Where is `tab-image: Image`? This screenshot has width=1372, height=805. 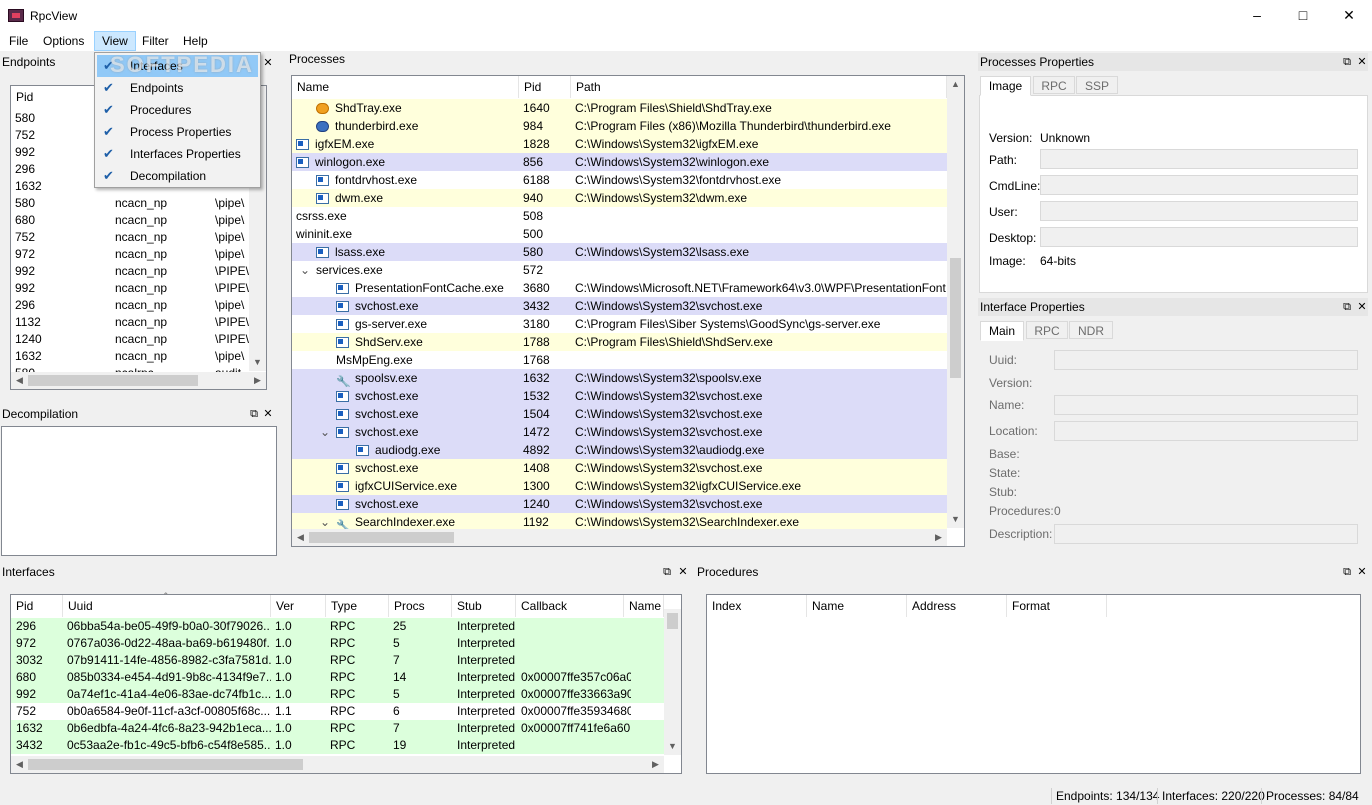
tab-image: Image is located at coordinates (1005, 86).